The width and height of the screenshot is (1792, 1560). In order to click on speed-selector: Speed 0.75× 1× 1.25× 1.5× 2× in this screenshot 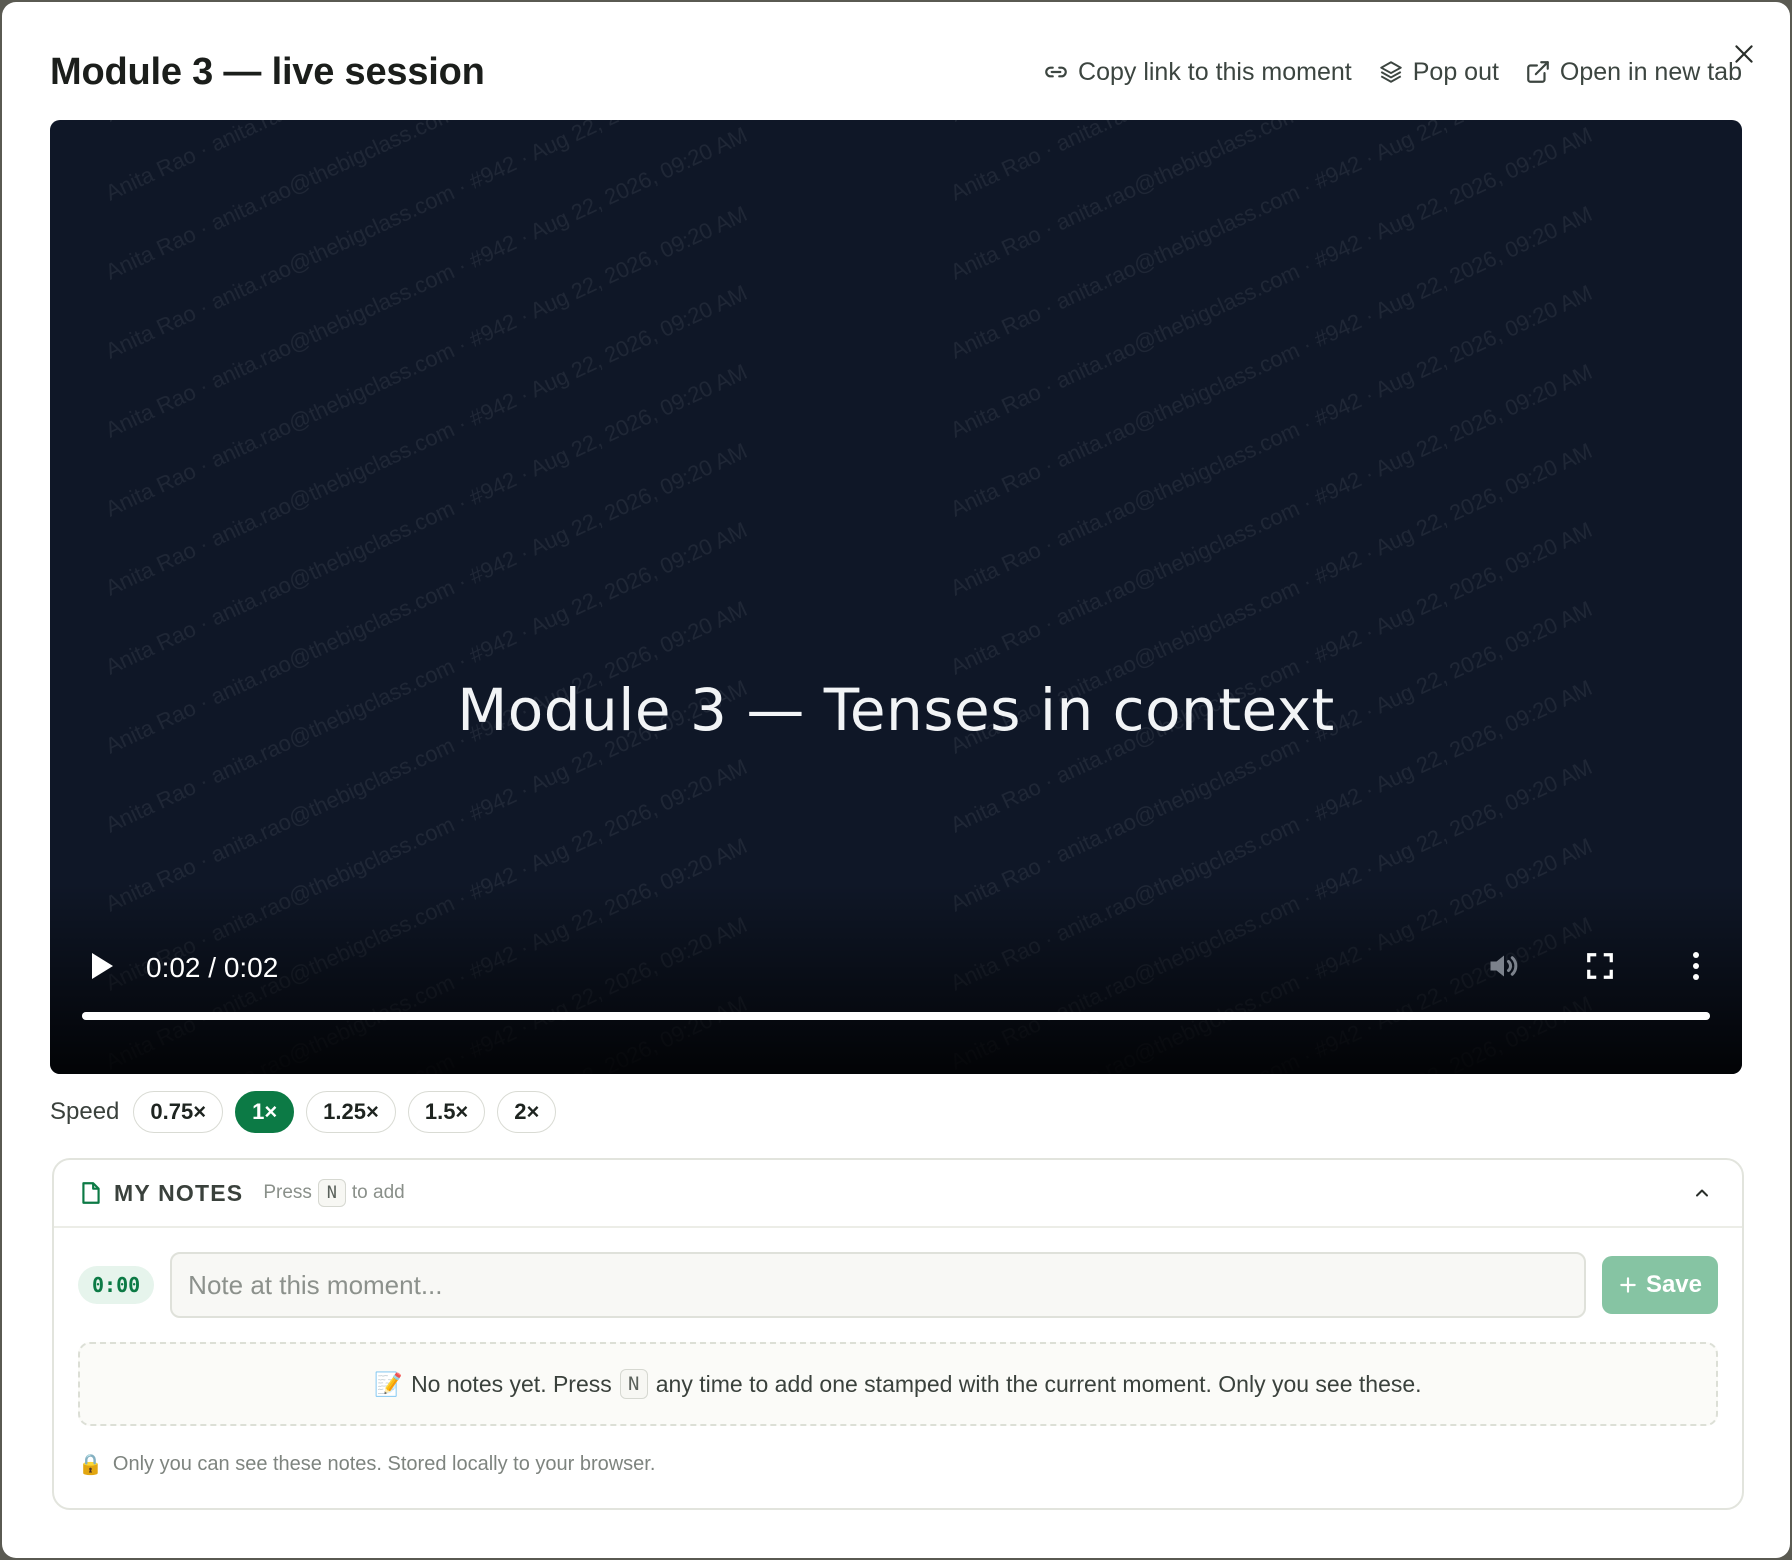, I will do `click(303, 1112)`.